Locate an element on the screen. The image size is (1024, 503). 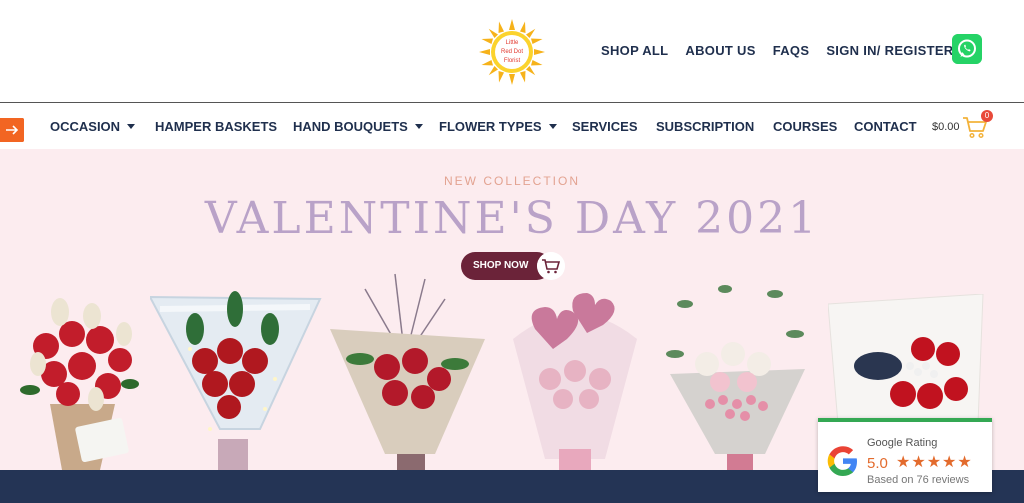
rating-reviews: Based on 76 reviews is located at coordinates (918, 480).